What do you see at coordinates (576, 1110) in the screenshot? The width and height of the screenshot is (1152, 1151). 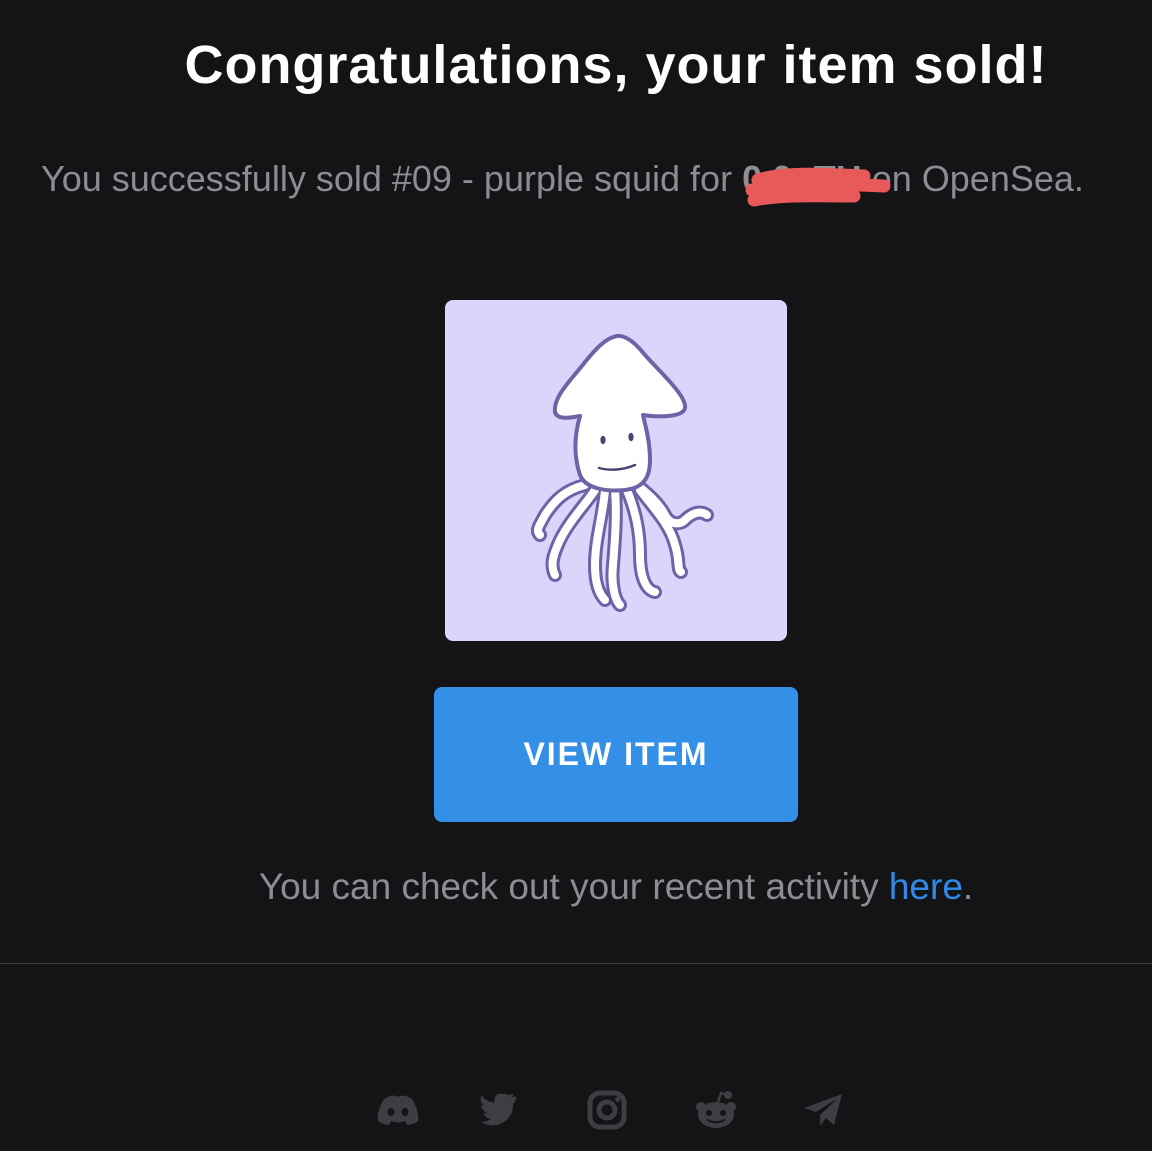 I see `social-links` at bounding box center [576, 1110].